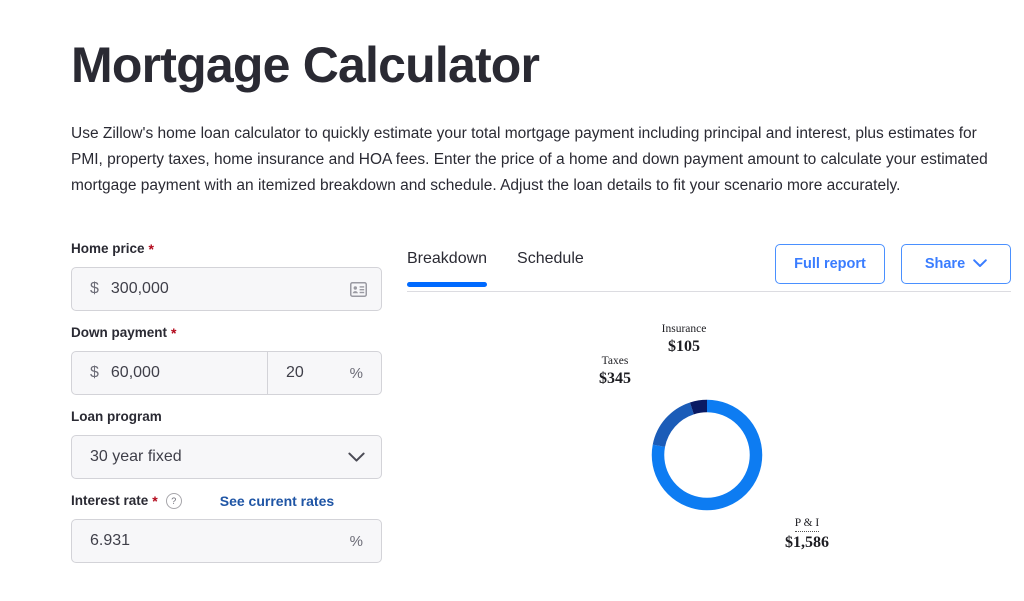  What do you see at coordinates (893, 264) in the screenshot?
I see `results-actions: Full report Share` at bounding box center [893, 264].